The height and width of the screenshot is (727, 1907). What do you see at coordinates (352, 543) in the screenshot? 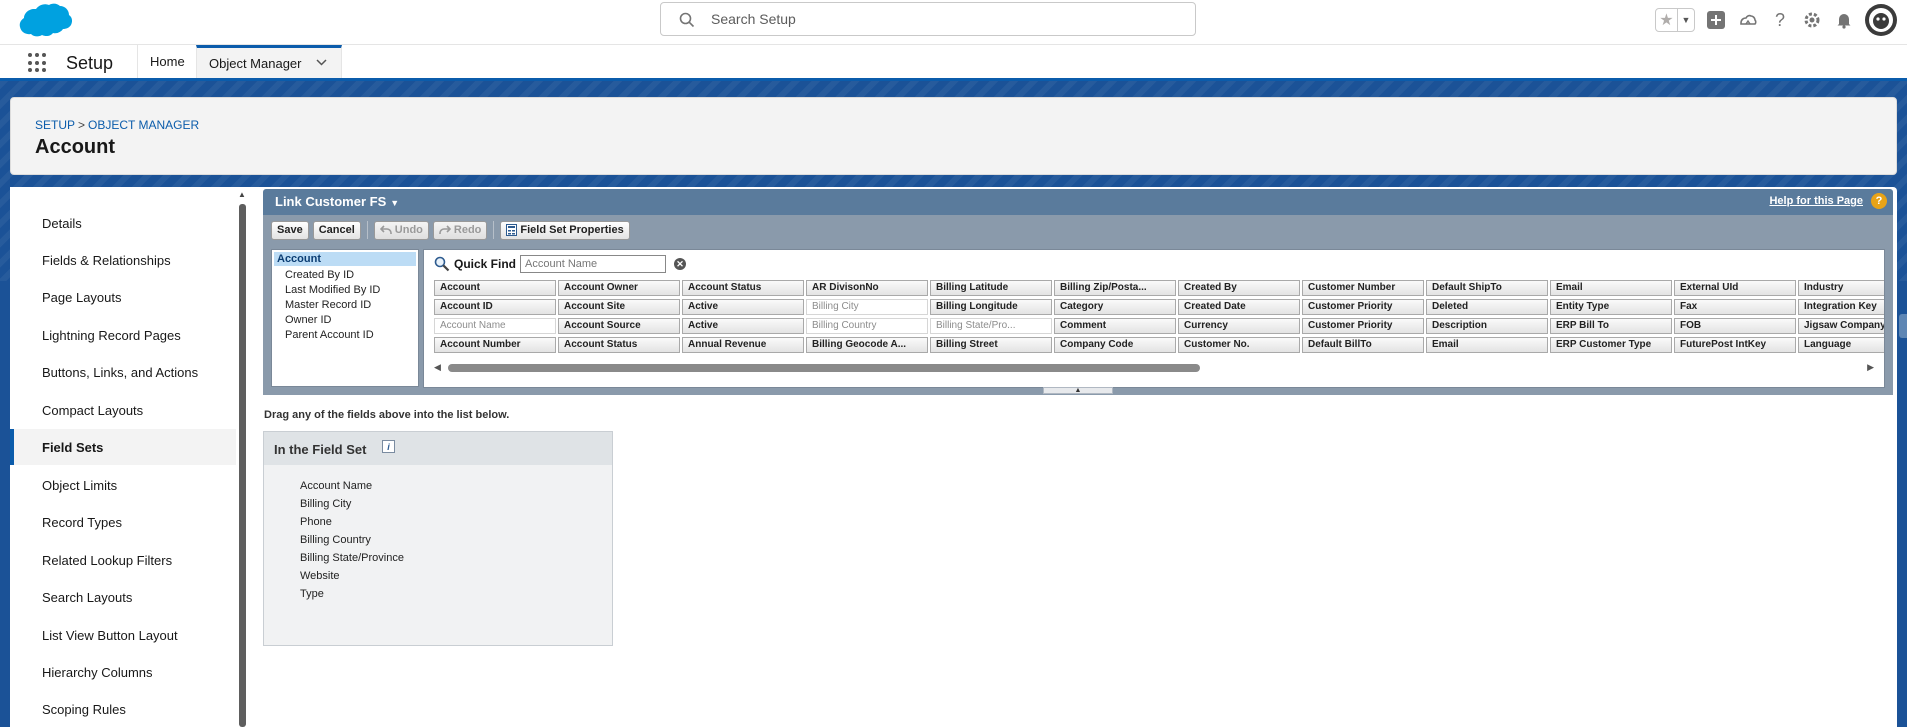
I see `field-set-item: Billing Country` at bounding box center [352, 543].